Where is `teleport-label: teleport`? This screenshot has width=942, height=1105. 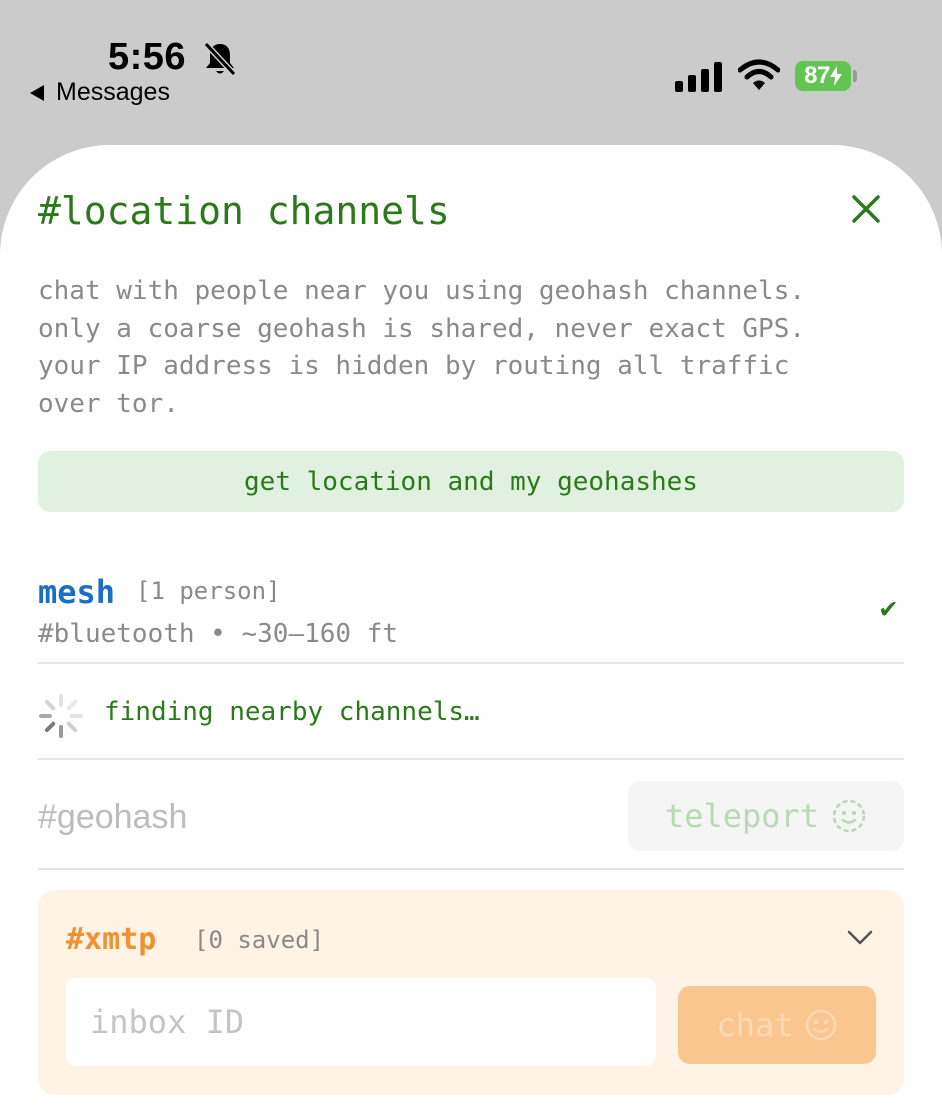 teleport-label: teleport is located at coordinates (742, 816).